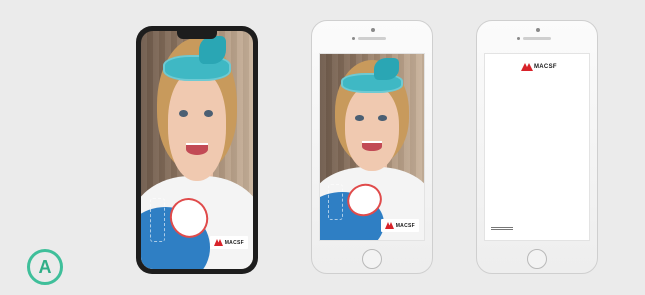 This screenshot has height=295, width=645. I want to click on label-badge: A, so click(45, 267).